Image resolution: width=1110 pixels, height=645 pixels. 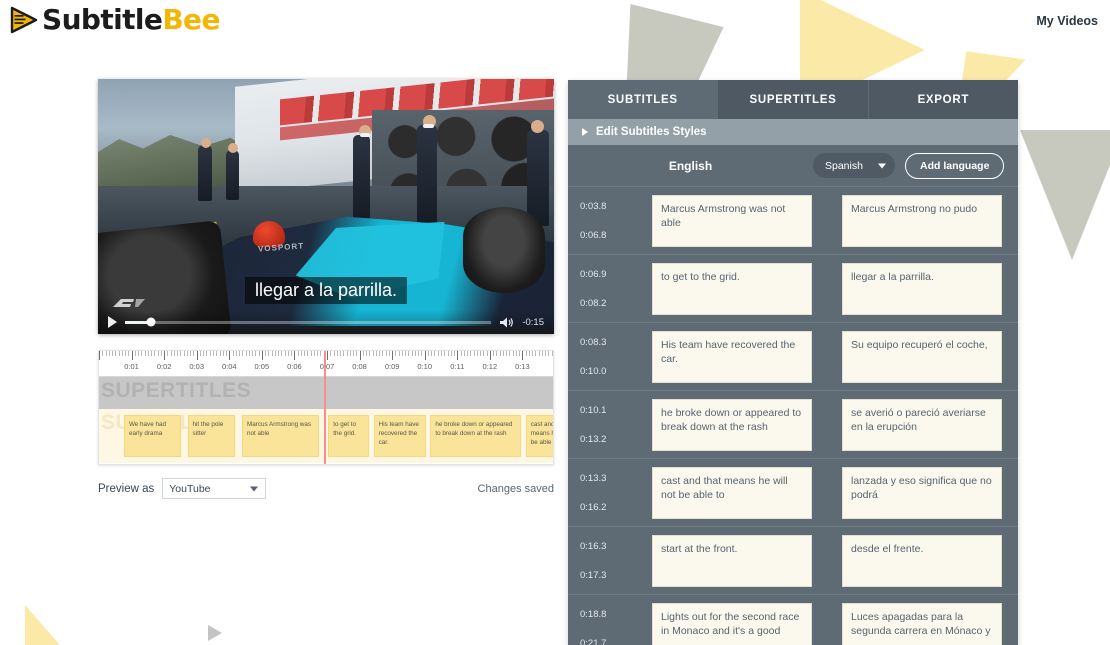 What do you see at coordinates (214, 488) in the screenshot?
I see `preview-as-select: YouTube` at bounding box center [214, 488].